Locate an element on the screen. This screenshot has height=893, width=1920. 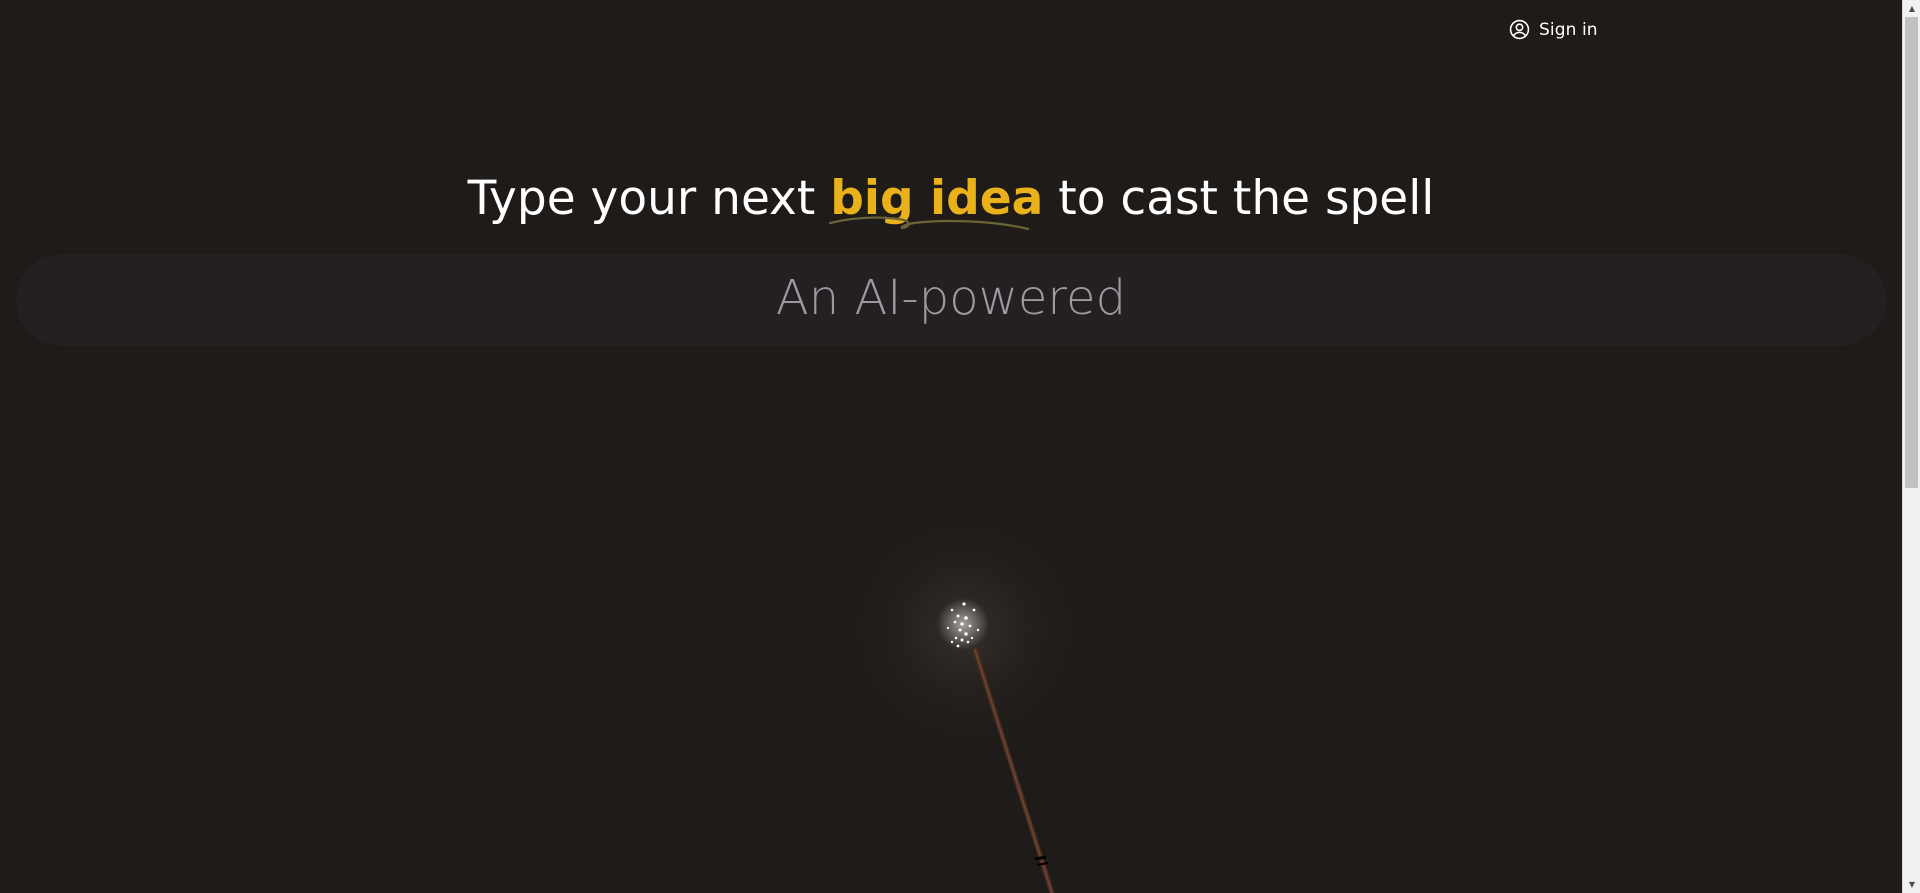
page-scrollbar: ▲ ▼ is located at coordinates (1911, 446).